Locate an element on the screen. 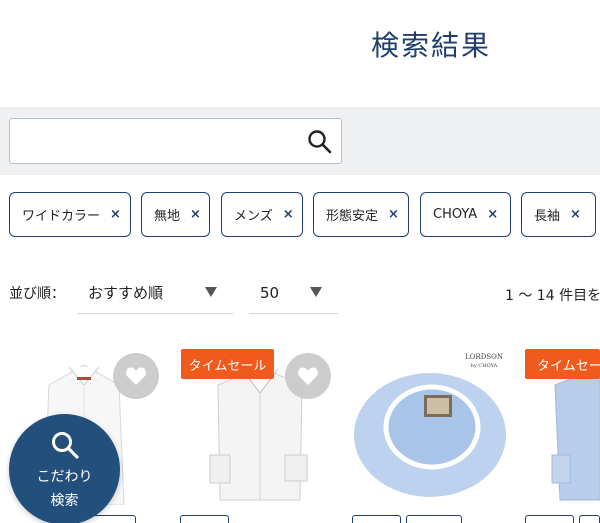  filter-chip-plain: 無地 × is located at coordinates (175, 214).